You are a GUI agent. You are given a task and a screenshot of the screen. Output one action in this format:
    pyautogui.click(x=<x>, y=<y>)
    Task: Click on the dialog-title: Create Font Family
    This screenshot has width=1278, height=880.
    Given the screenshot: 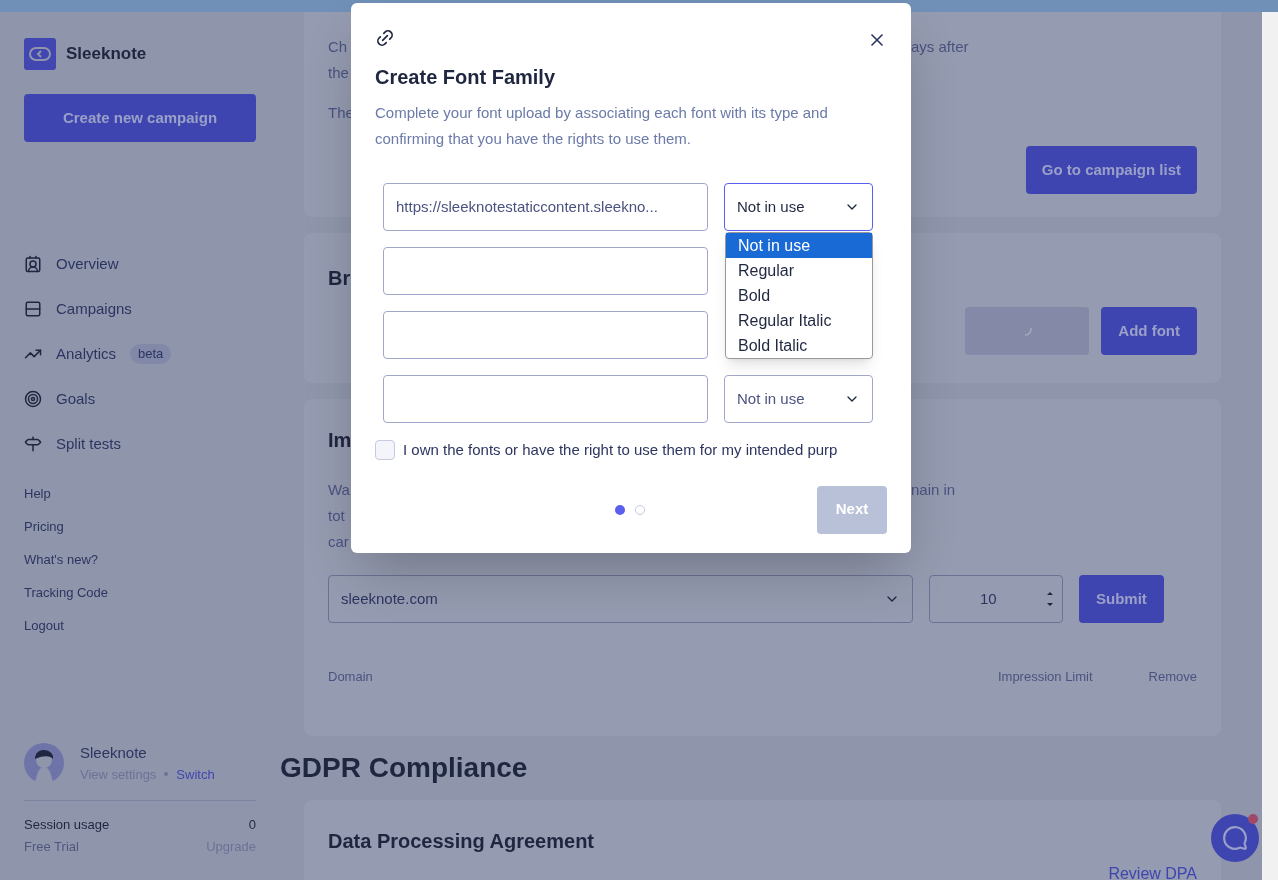 What is the action you would take?
    pyautogui.click(x=466, y=77)
    